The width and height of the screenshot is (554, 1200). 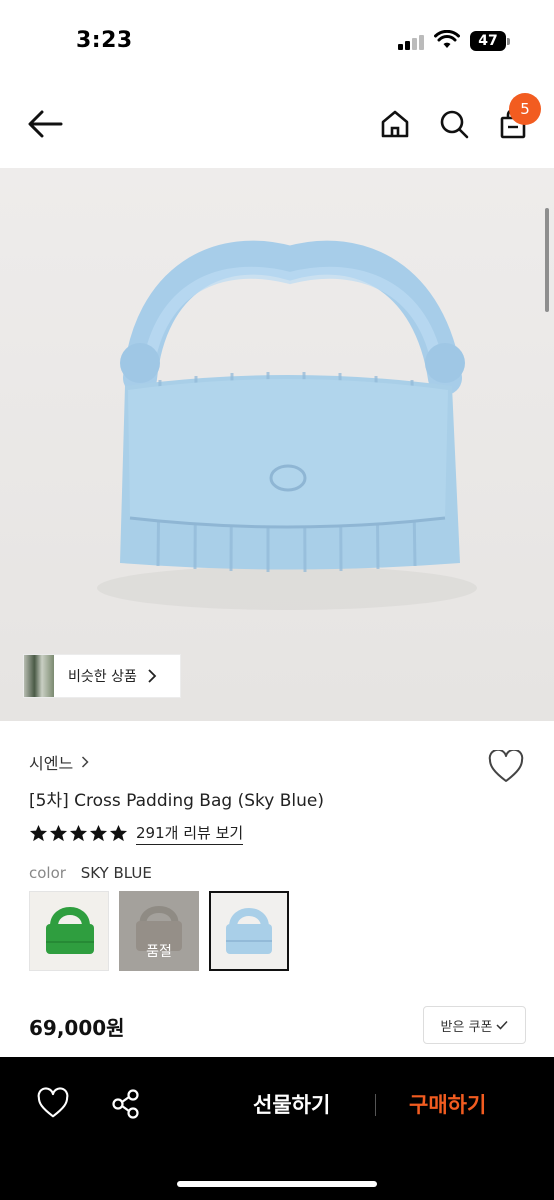 I want to click on gift-button: 선물하기, so click(x=291, y=1104).